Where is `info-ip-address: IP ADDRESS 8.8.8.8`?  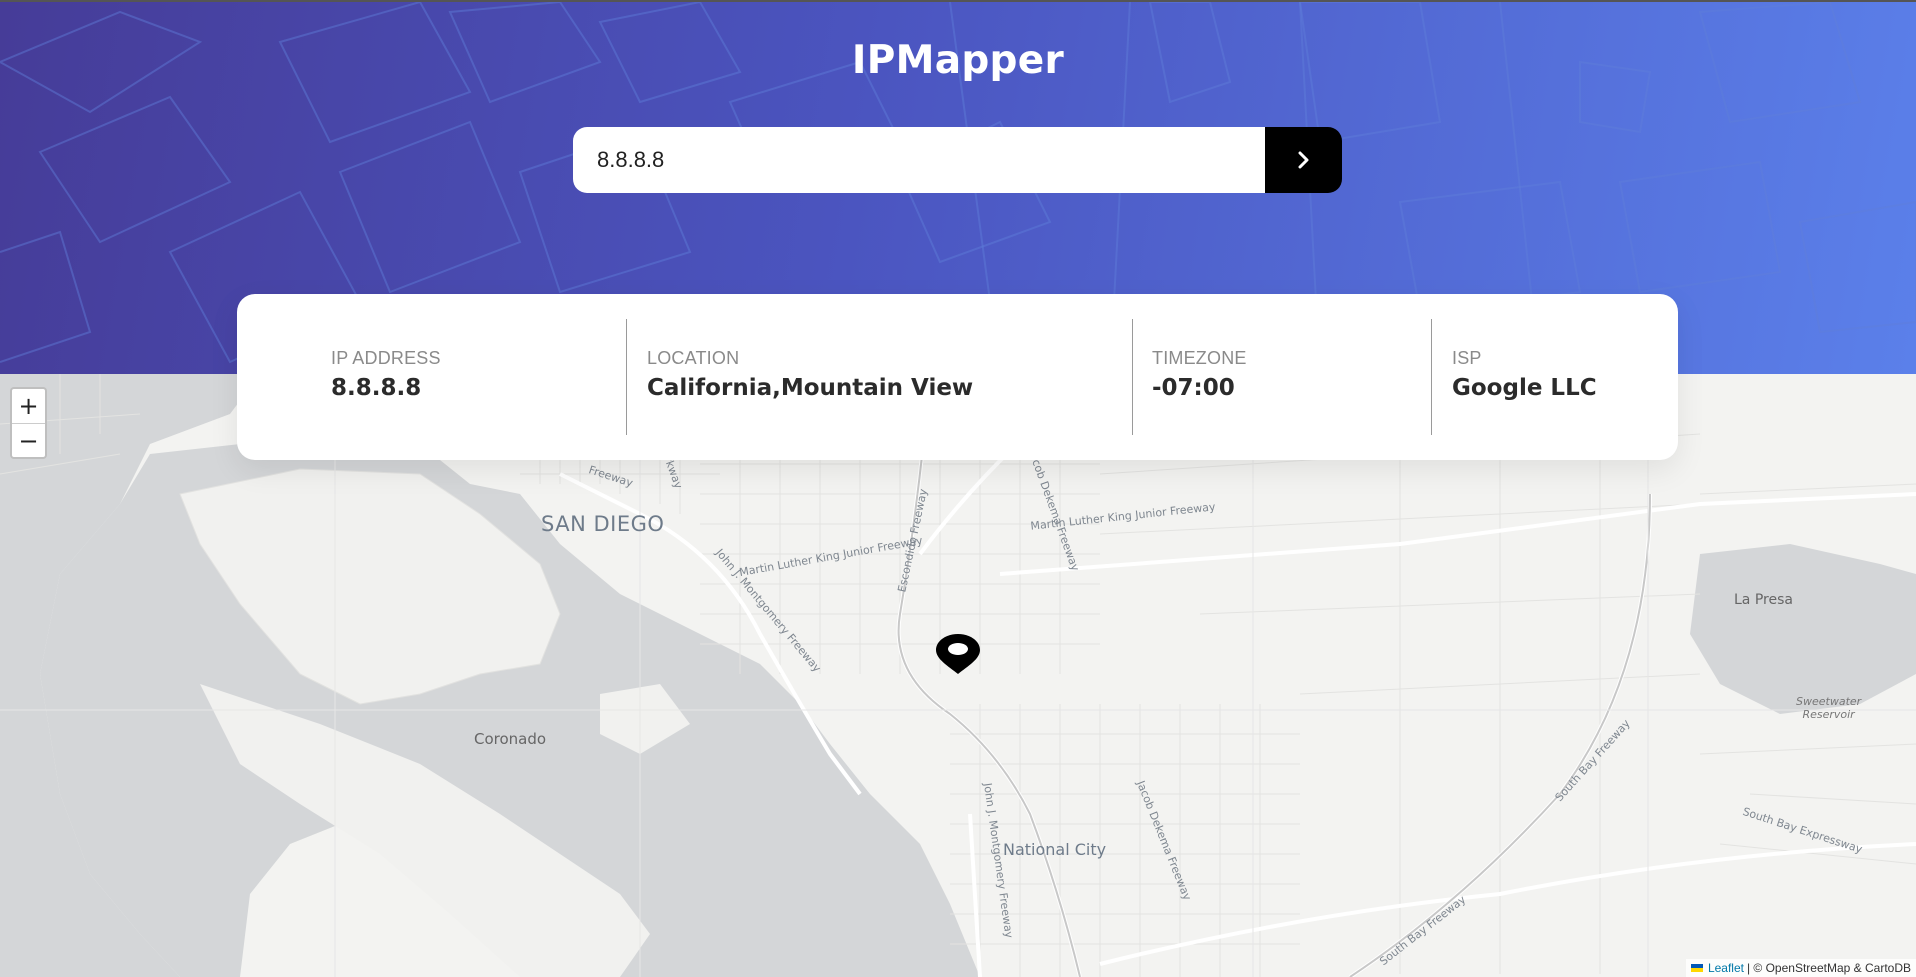
info-ip-address: IP ADDRESS 8.8.8.8 is located at coordinates (386, 374).